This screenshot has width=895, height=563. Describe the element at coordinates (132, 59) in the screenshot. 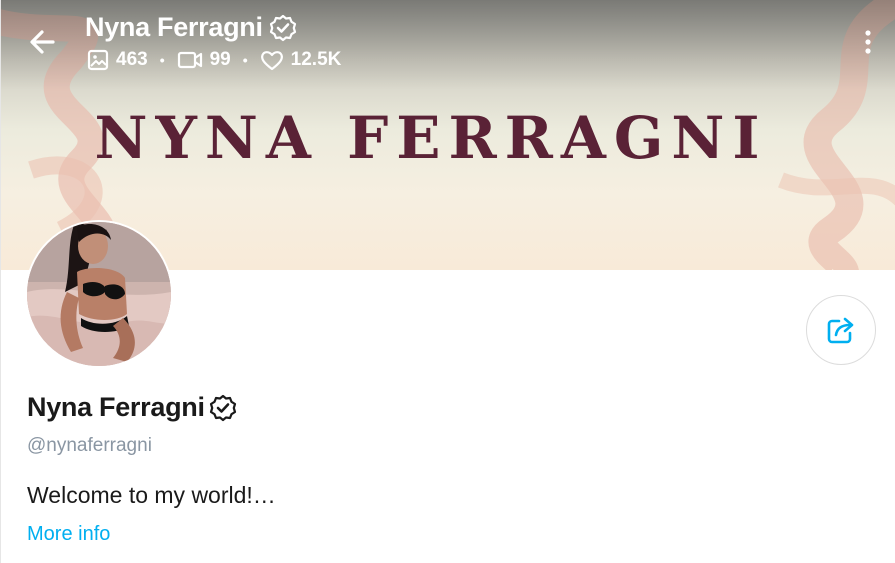

I see `photos-count: 463` at that location.